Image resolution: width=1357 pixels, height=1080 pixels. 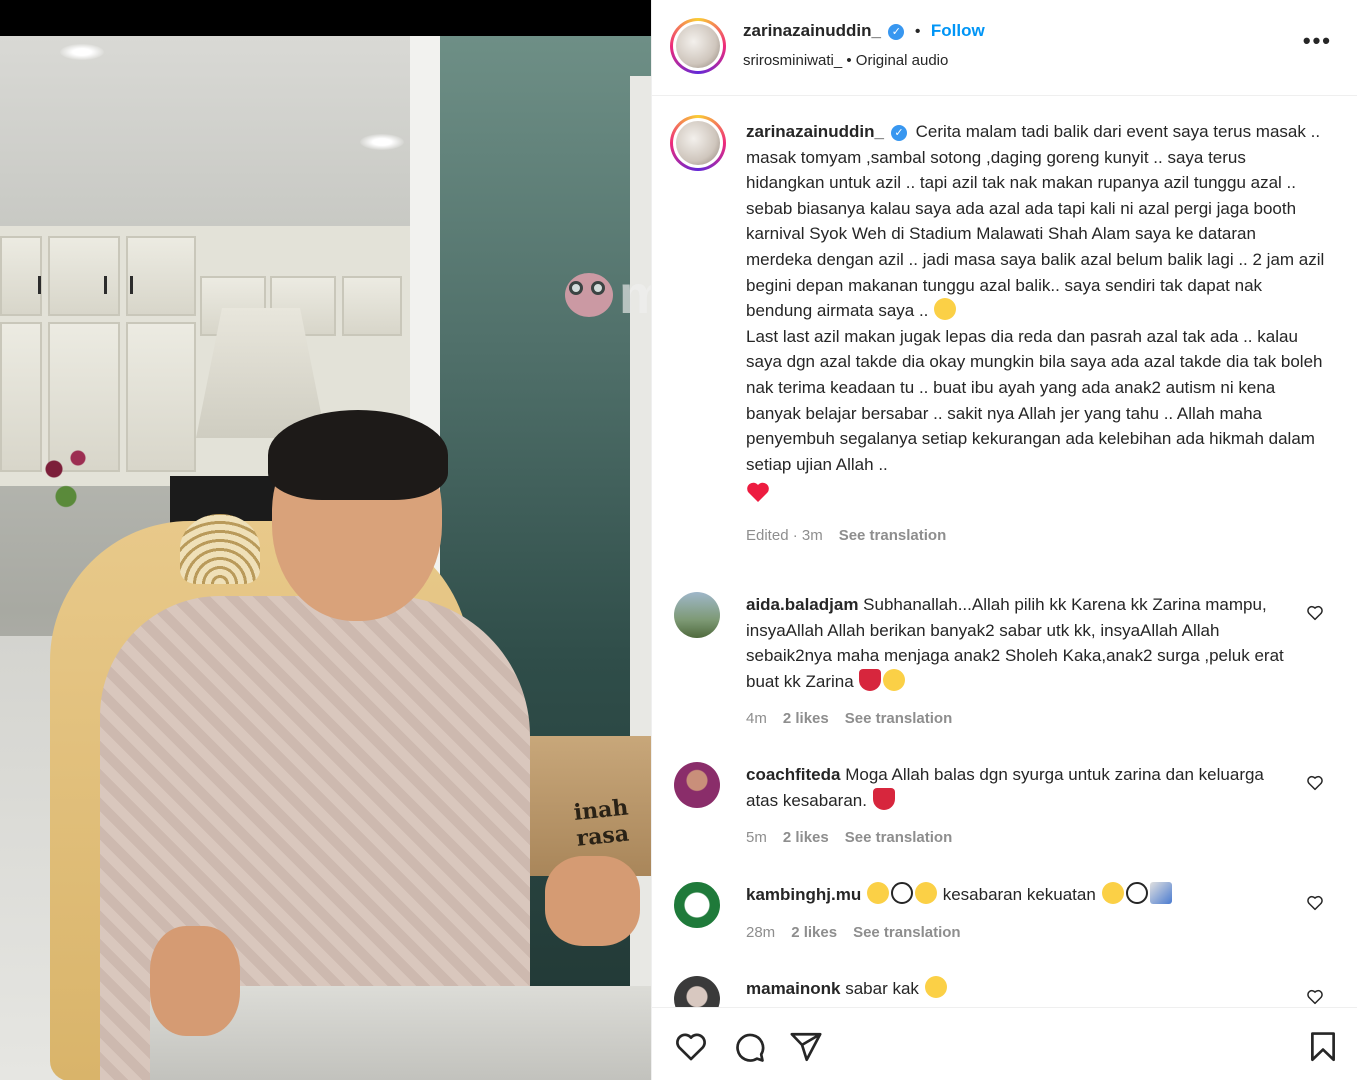 I want to click on author-avatar, so click(x=698, y=46).